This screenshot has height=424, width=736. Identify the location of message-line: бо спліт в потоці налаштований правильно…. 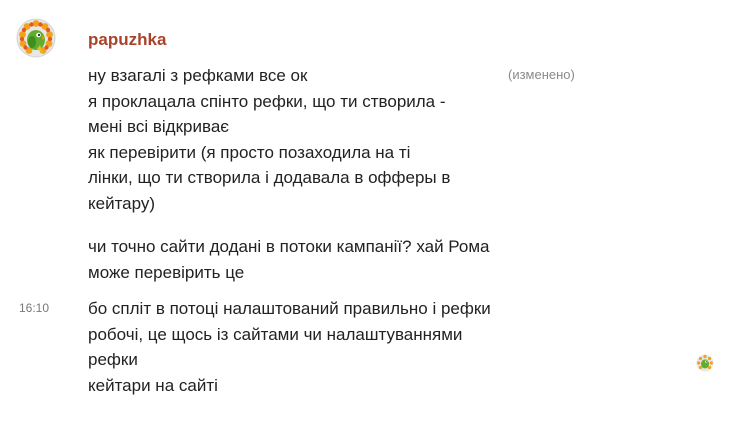
(289, 308).